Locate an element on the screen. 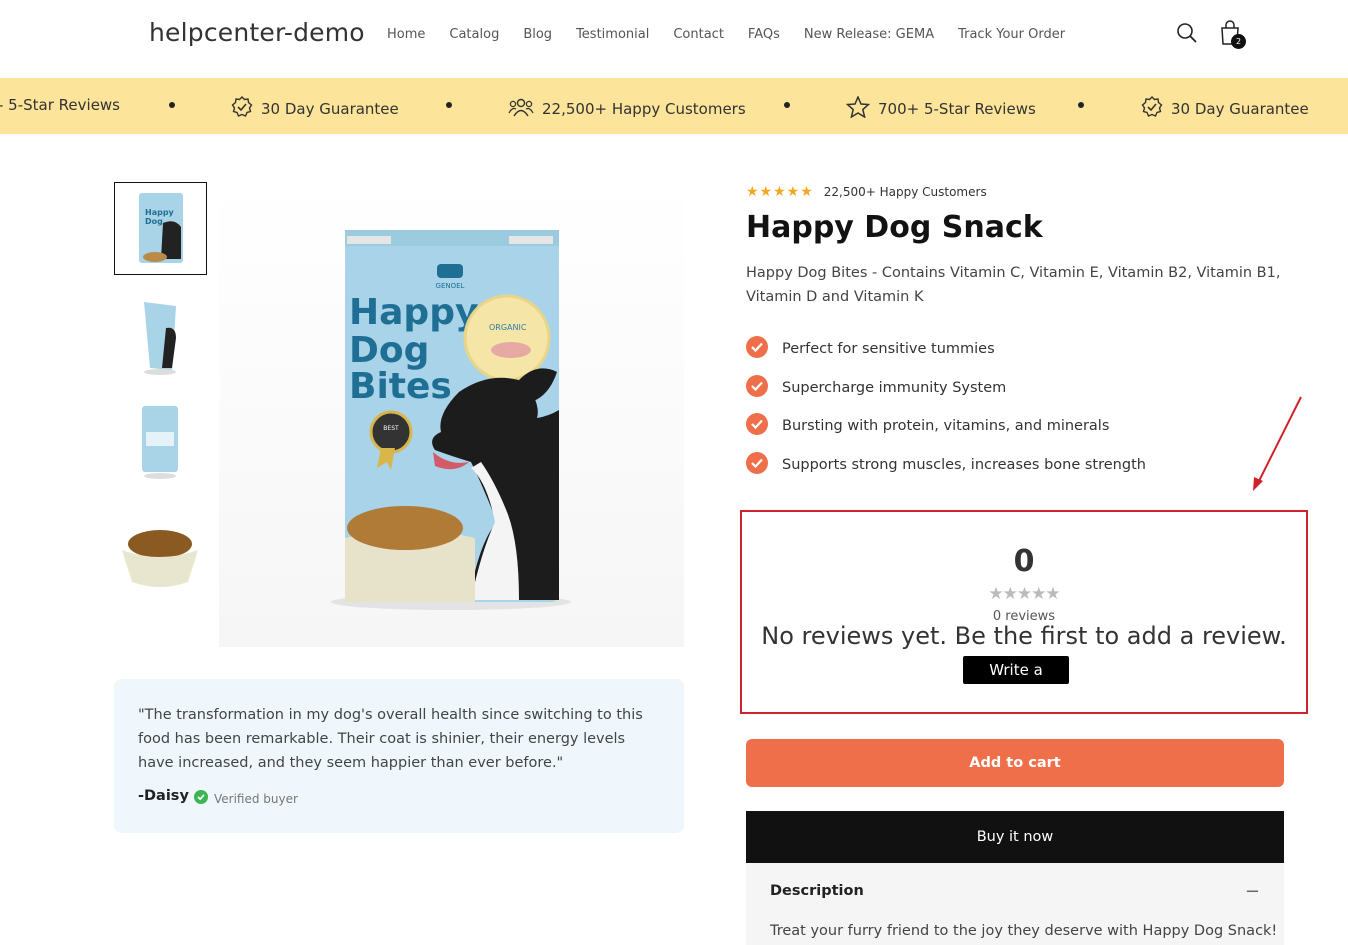 Image resolution: width=1348 pixels, height=945 pixels. nav-blog: Blog is located at coordinates (537, 34).